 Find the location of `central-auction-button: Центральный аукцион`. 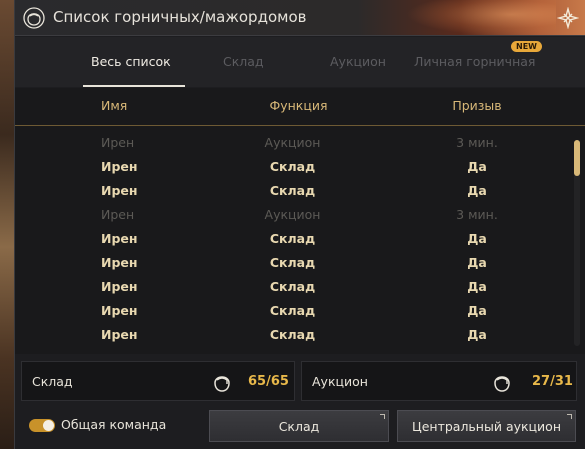

central-auction-button: Центральный аукцион is located at coordinates (486, 426).